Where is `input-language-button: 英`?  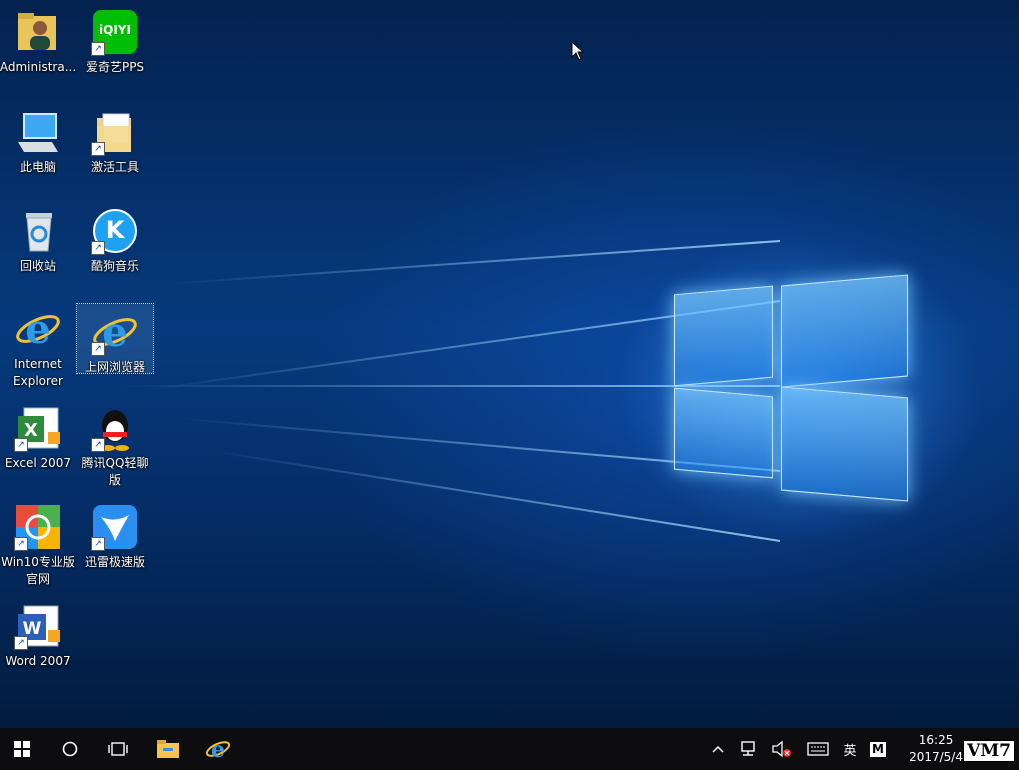 input-language-button: 英 is located at coordinates (850, 749).